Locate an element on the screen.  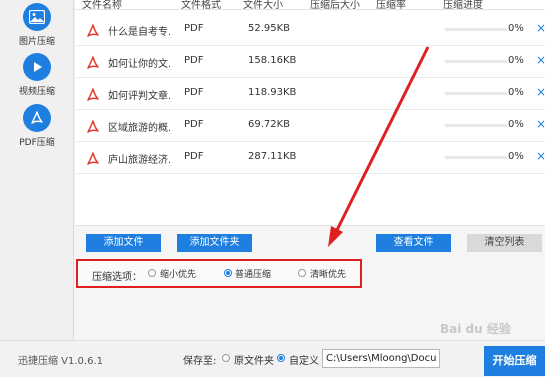
file-size: 118.93KB is located at coordinates (272, 92).